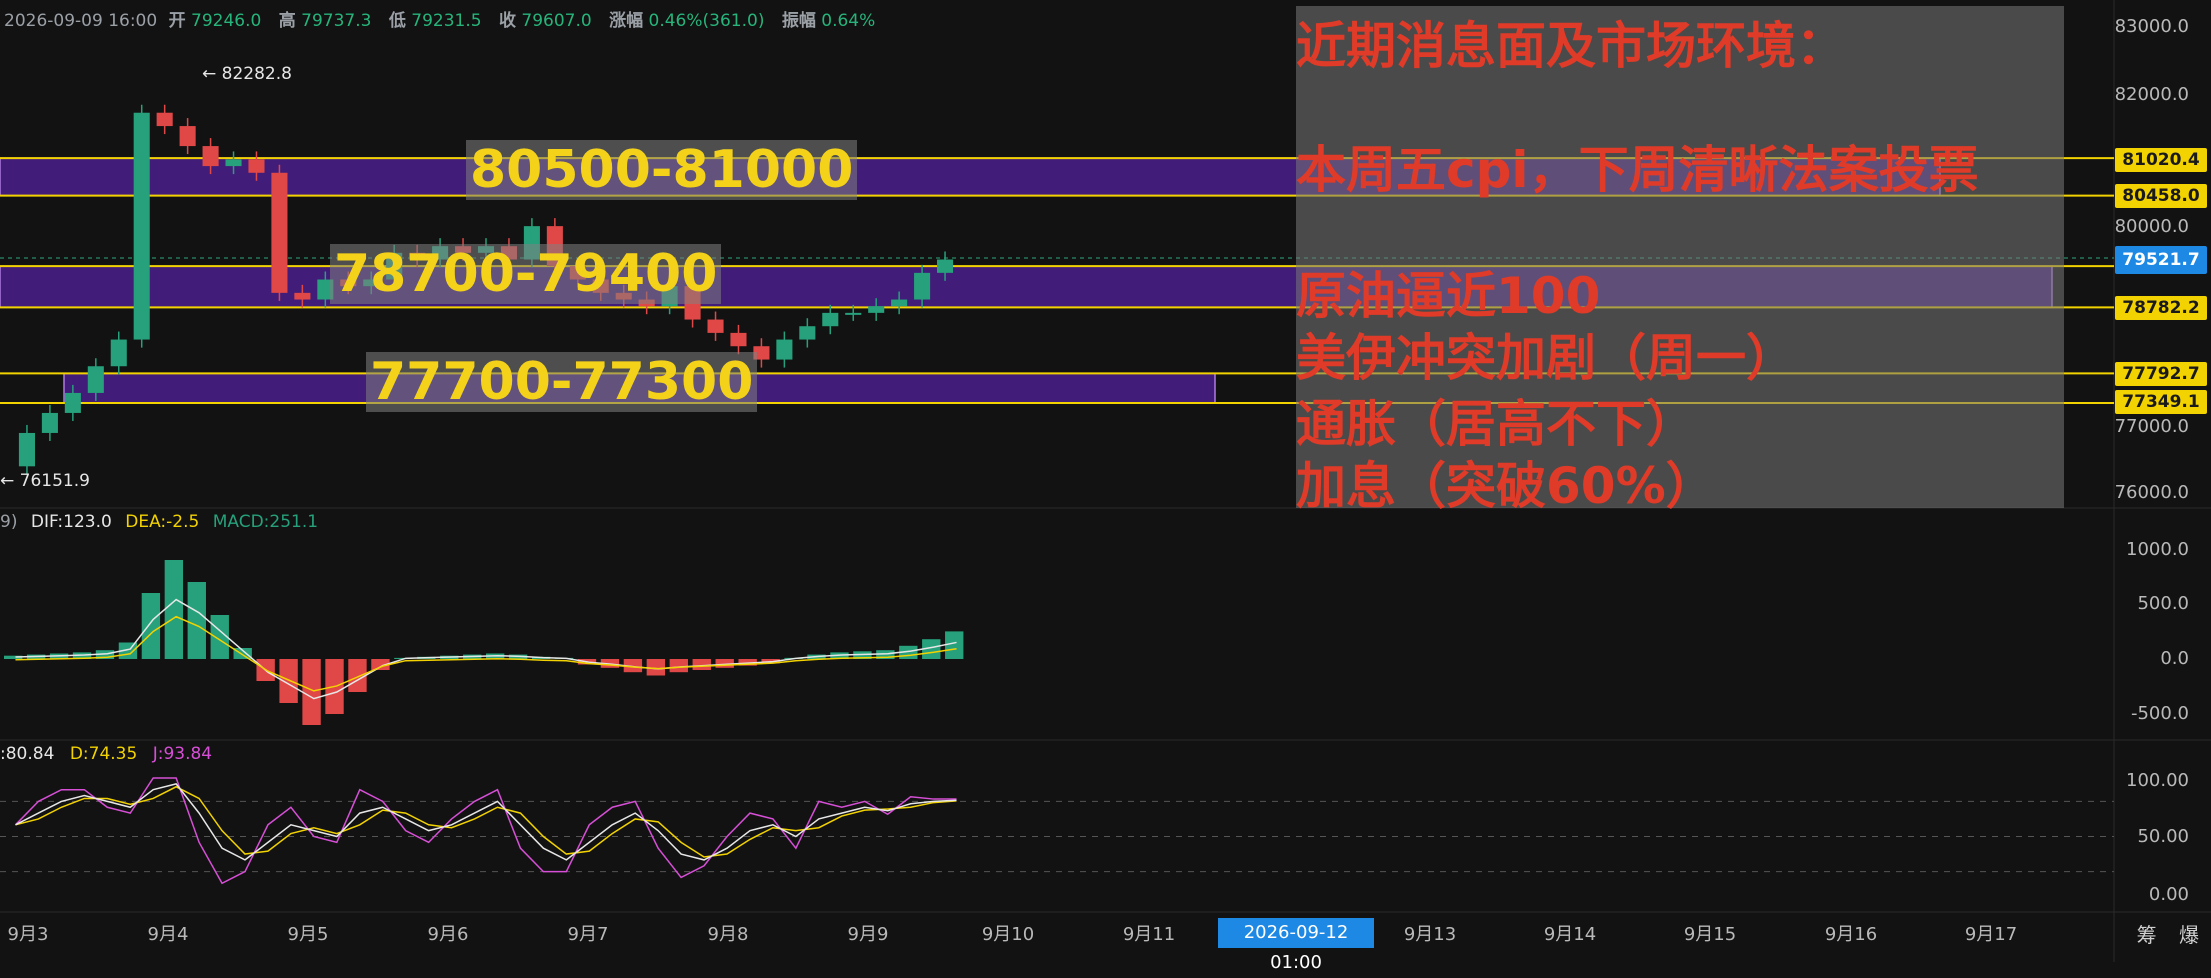  Describe the element at coordinates (2151, 426) in the screenshot. I see `price-axis-label: 77000.0` at that location.